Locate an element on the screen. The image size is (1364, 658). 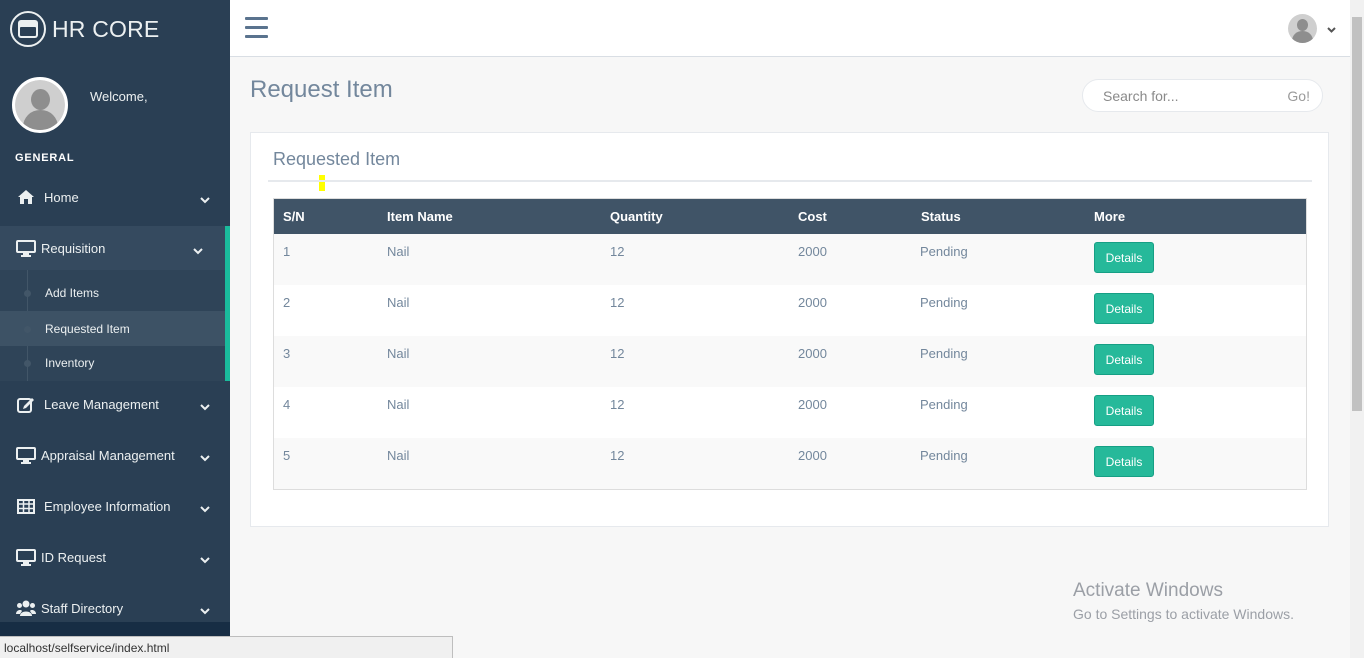
cell-sn: 3 is located at coordinates (287, 353).